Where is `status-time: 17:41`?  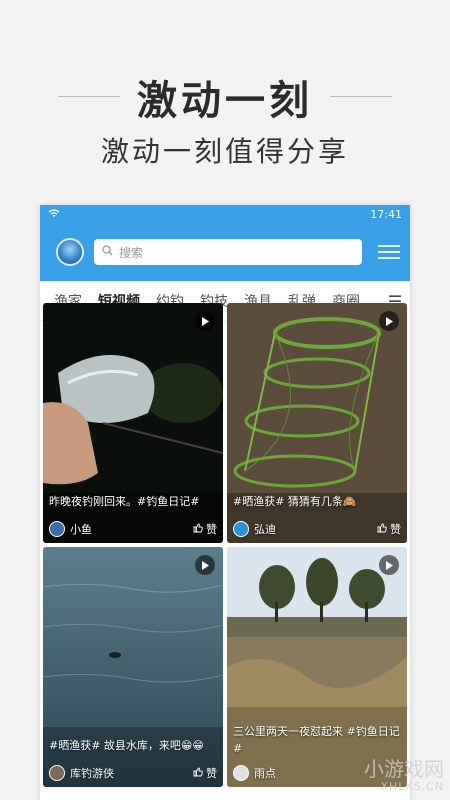
status-time: 17:41 is located at coordinates (386, 214).